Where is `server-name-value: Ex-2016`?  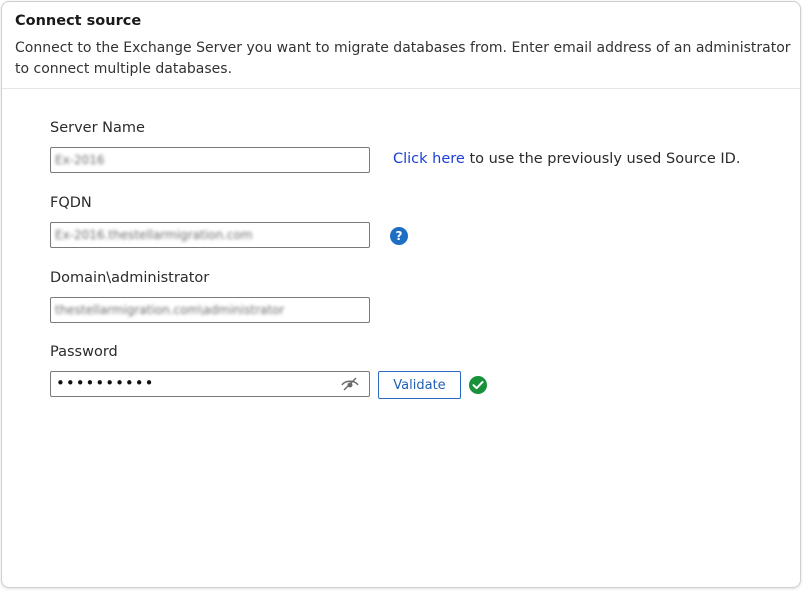 server-name-value: Ex-2016 is located at coordinates (80, 160).